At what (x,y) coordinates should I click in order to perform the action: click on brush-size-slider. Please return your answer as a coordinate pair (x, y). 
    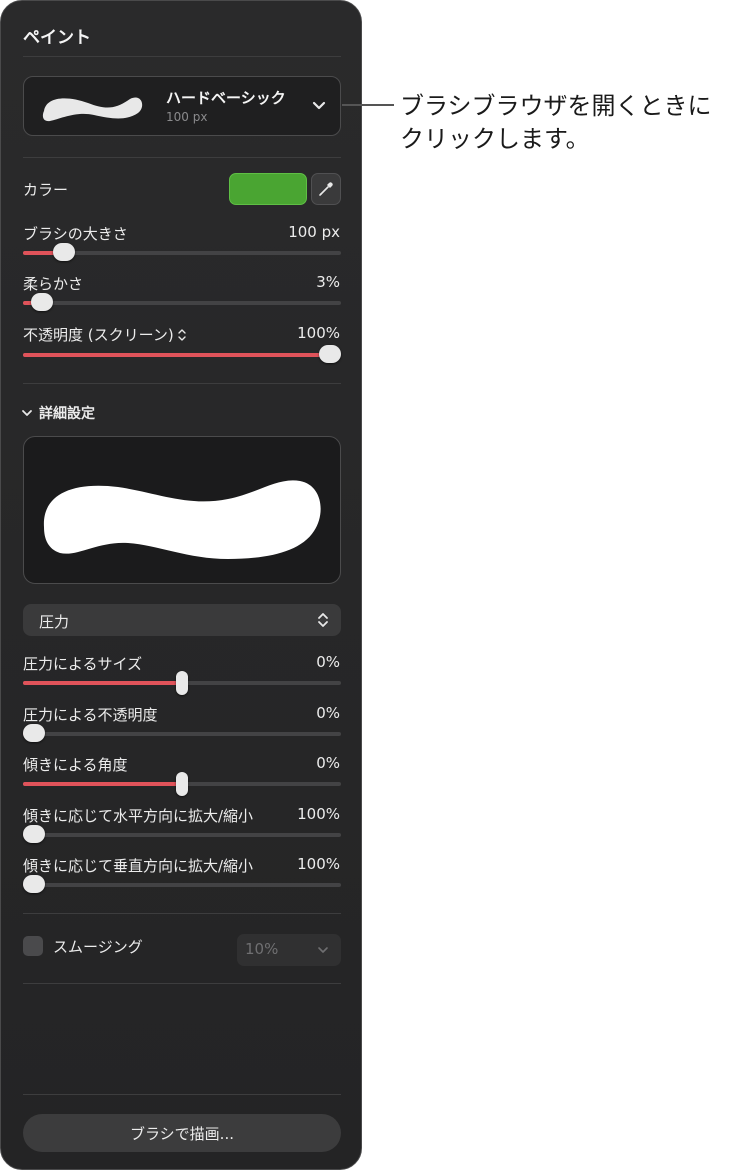
    Looking at the image, I should click on (182, 252).